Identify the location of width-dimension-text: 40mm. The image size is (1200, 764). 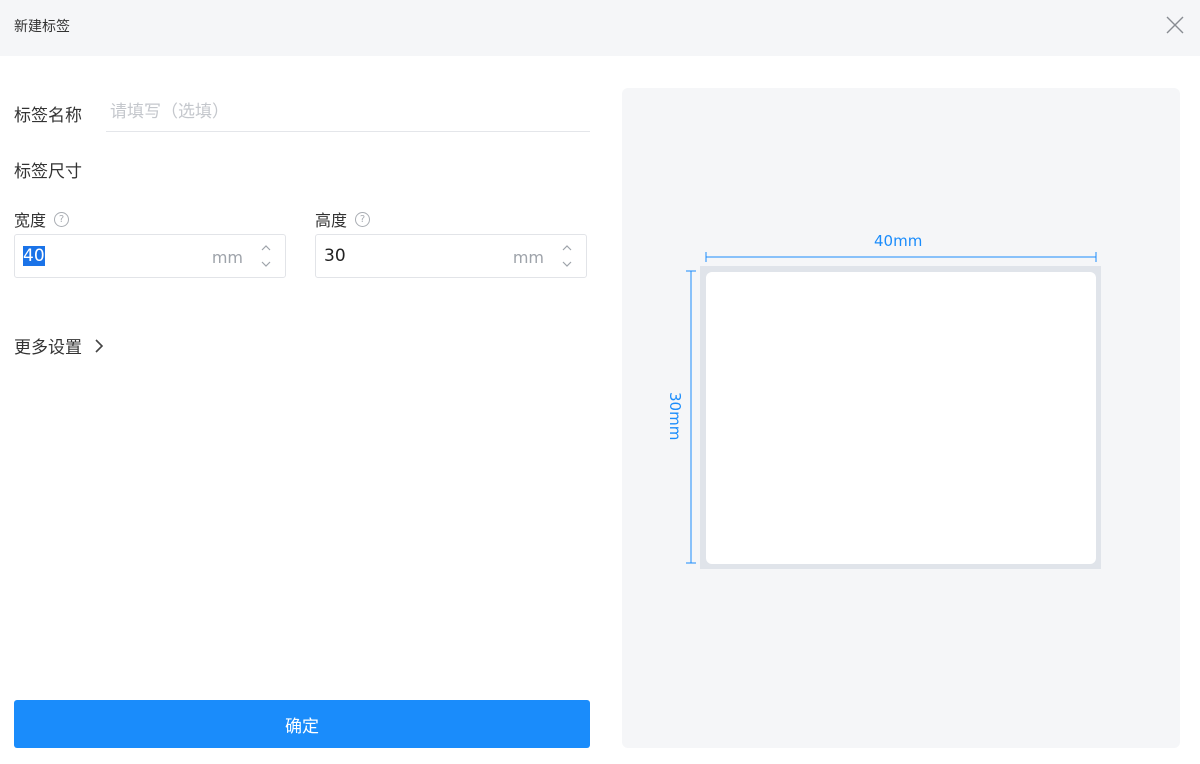
(898, 241).